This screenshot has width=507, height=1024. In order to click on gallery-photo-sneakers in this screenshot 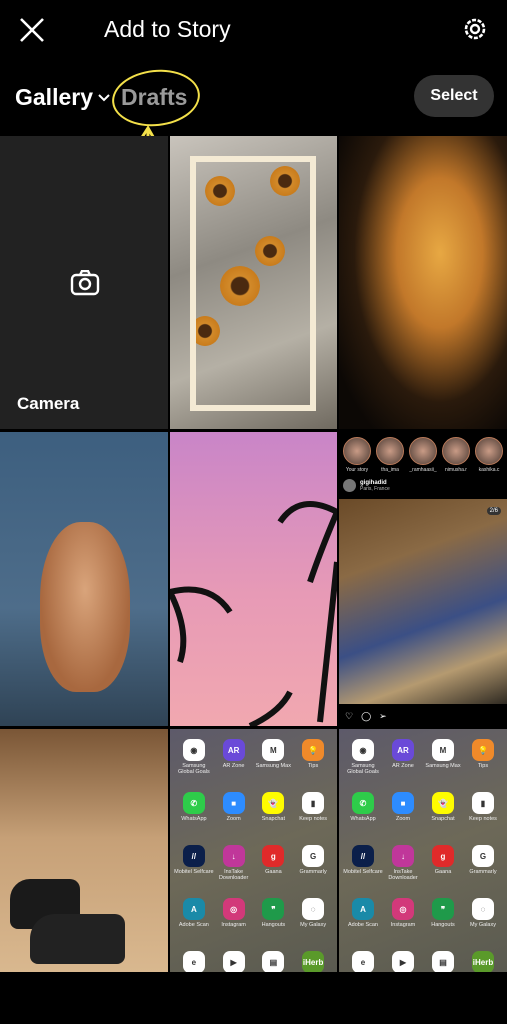, I will do `click(84, 850)`.